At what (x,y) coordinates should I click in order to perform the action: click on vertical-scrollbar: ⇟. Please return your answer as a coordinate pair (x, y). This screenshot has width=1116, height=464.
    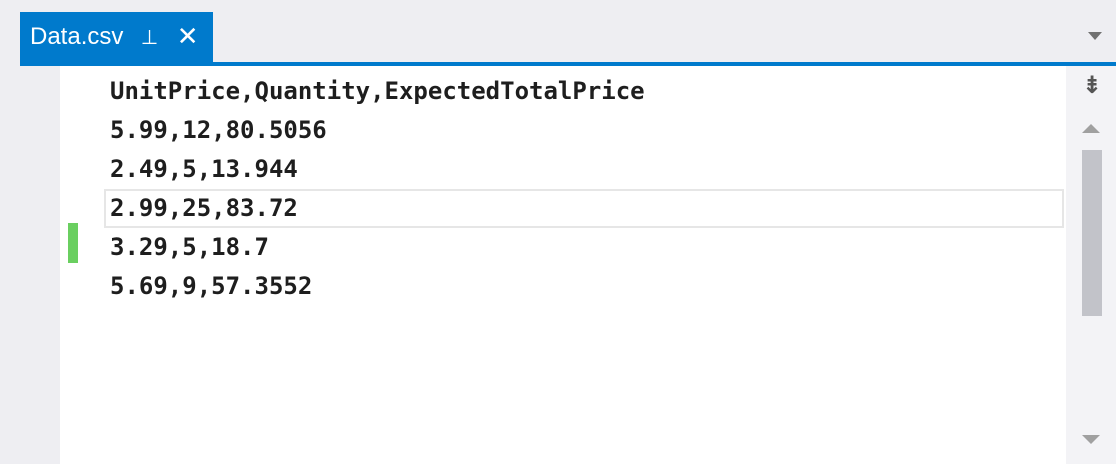
    Looking at the image, I should click on (1091, 265).